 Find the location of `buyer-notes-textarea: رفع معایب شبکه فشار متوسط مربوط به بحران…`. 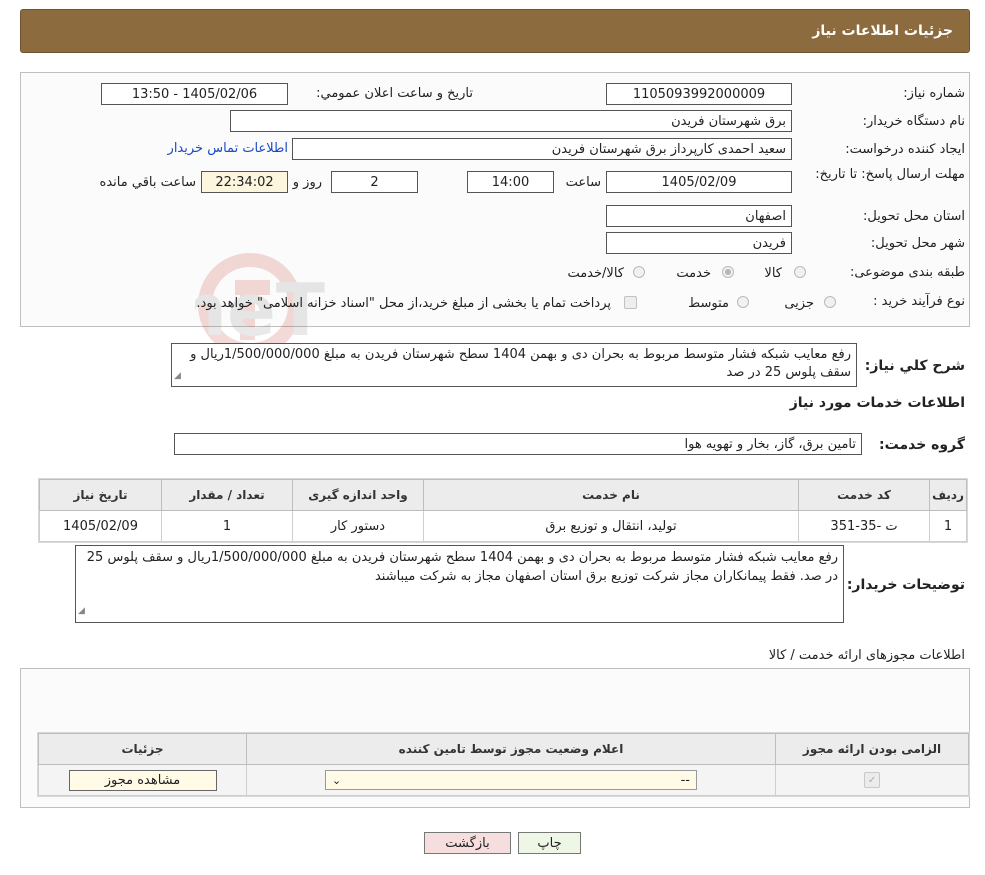

buyer-notes-textarea: رفع معایب شبکه فشار متوسط مربوط به بحران… is located at coordinates (459, 584).